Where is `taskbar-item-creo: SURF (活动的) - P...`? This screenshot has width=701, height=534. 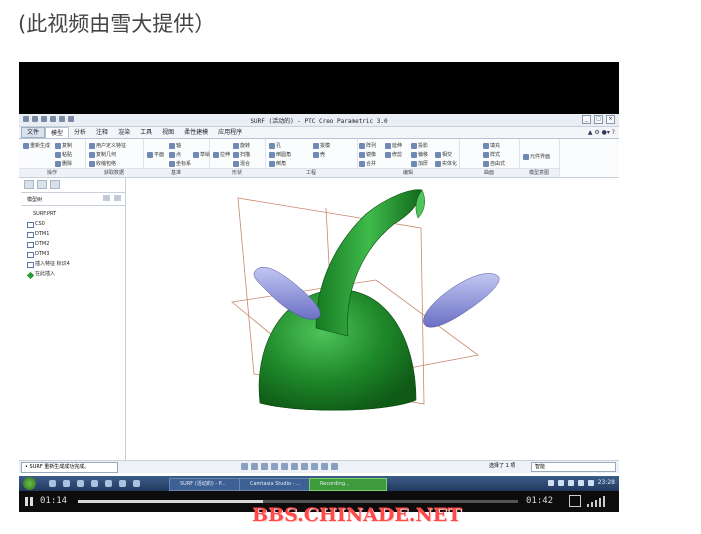
taskbar-item-creo: SURF (活动的) - P... is located at coordinates (207, 484).